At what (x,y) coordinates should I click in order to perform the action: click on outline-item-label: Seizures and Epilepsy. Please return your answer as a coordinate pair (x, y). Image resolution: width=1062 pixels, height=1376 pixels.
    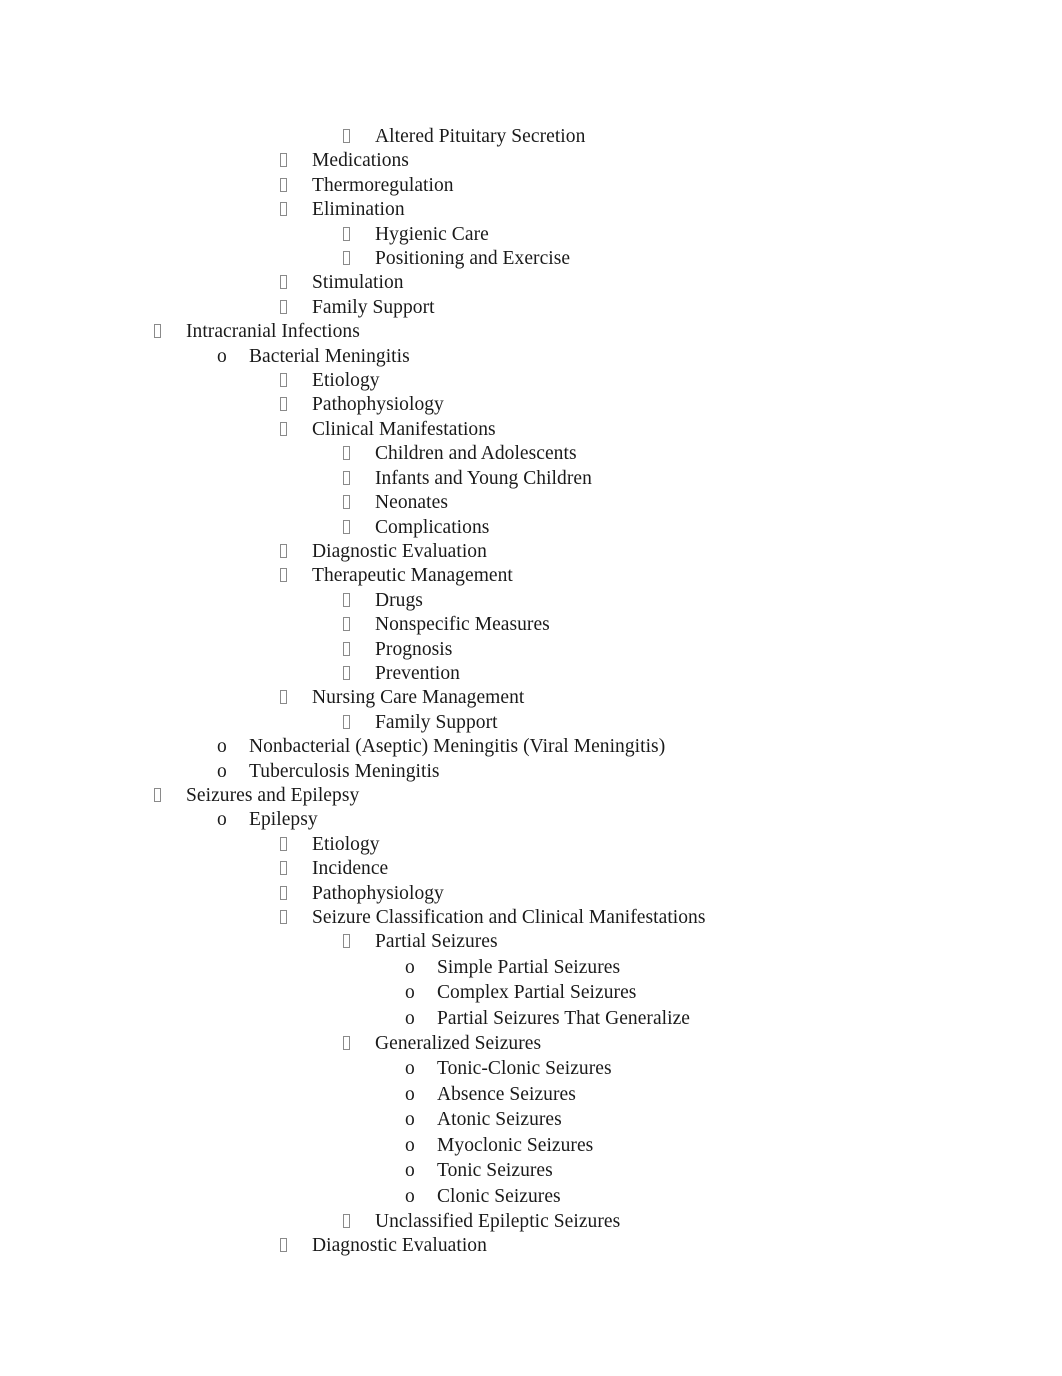
    Looking at the image, I should click on (273, 795).